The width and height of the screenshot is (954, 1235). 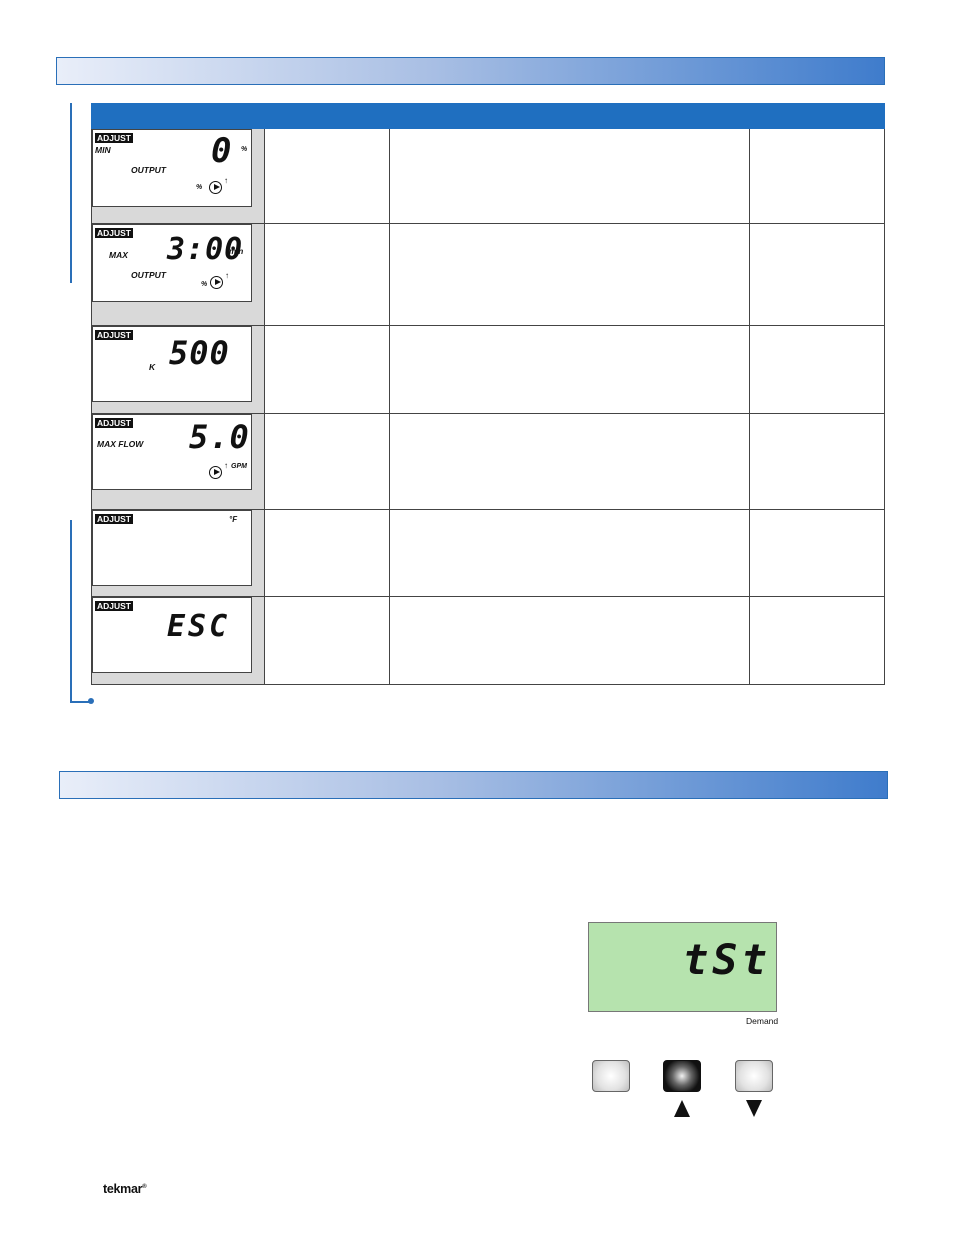 What do you see at coordinates (152, 367) in the screenshot?
I see `lcd-label-k: K` at bounding box center [152, 367].